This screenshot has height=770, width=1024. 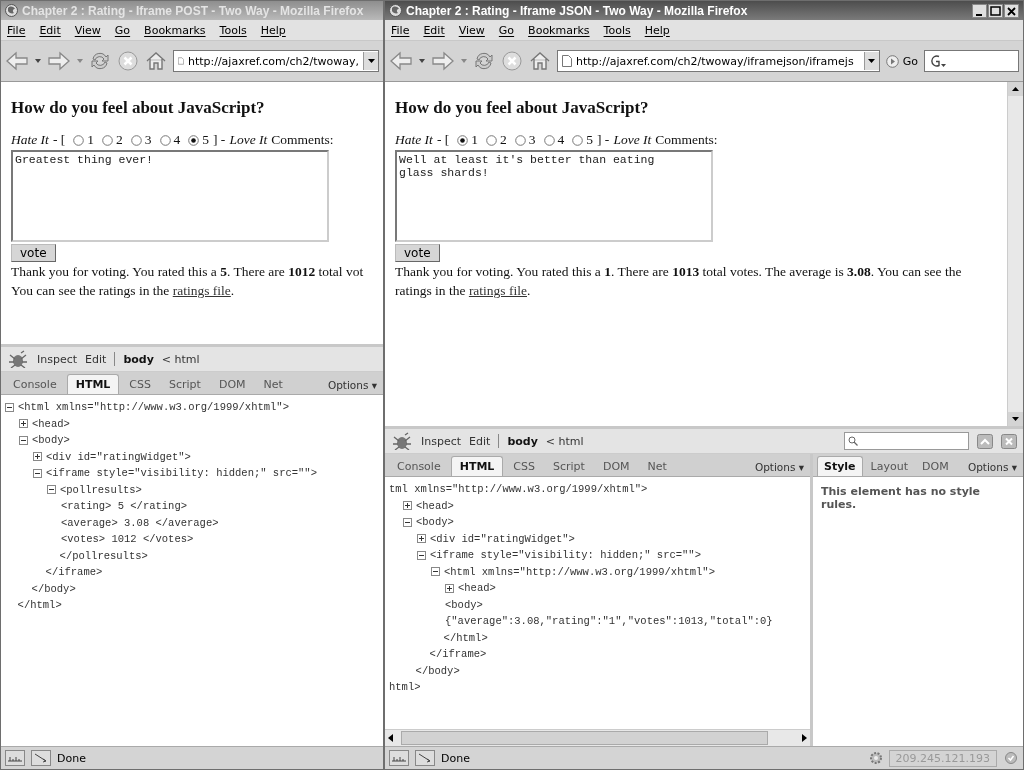 What do you see at coordinates (995, 10) in the screenshot?
I see `maximize-icon` at bounding box center [995, 10].